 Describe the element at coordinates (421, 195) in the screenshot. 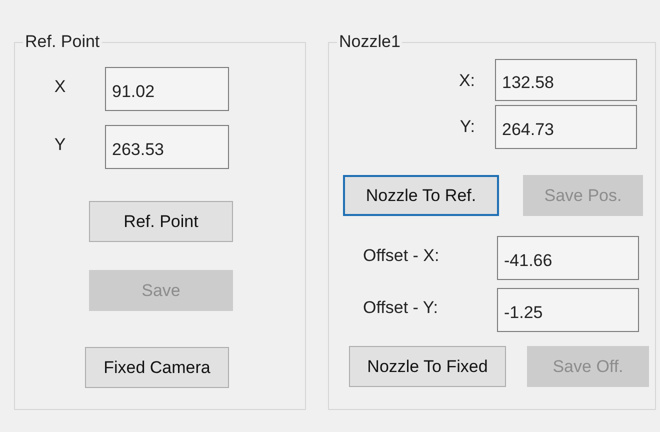

I see `action-button: Nozzle To Ref.` at that location.